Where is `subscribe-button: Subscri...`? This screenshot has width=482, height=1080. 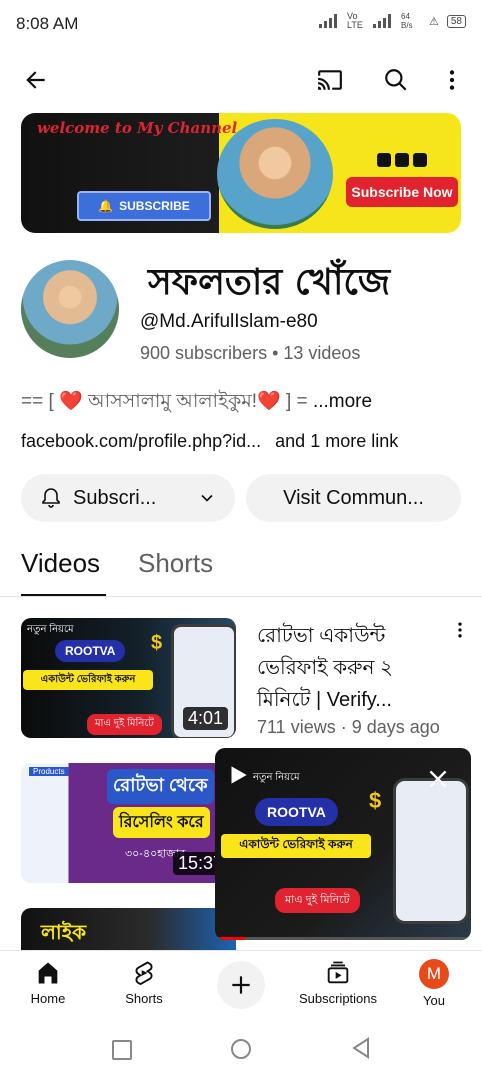 subscribe-button: Subscri... is located at coordinates (128, 498).